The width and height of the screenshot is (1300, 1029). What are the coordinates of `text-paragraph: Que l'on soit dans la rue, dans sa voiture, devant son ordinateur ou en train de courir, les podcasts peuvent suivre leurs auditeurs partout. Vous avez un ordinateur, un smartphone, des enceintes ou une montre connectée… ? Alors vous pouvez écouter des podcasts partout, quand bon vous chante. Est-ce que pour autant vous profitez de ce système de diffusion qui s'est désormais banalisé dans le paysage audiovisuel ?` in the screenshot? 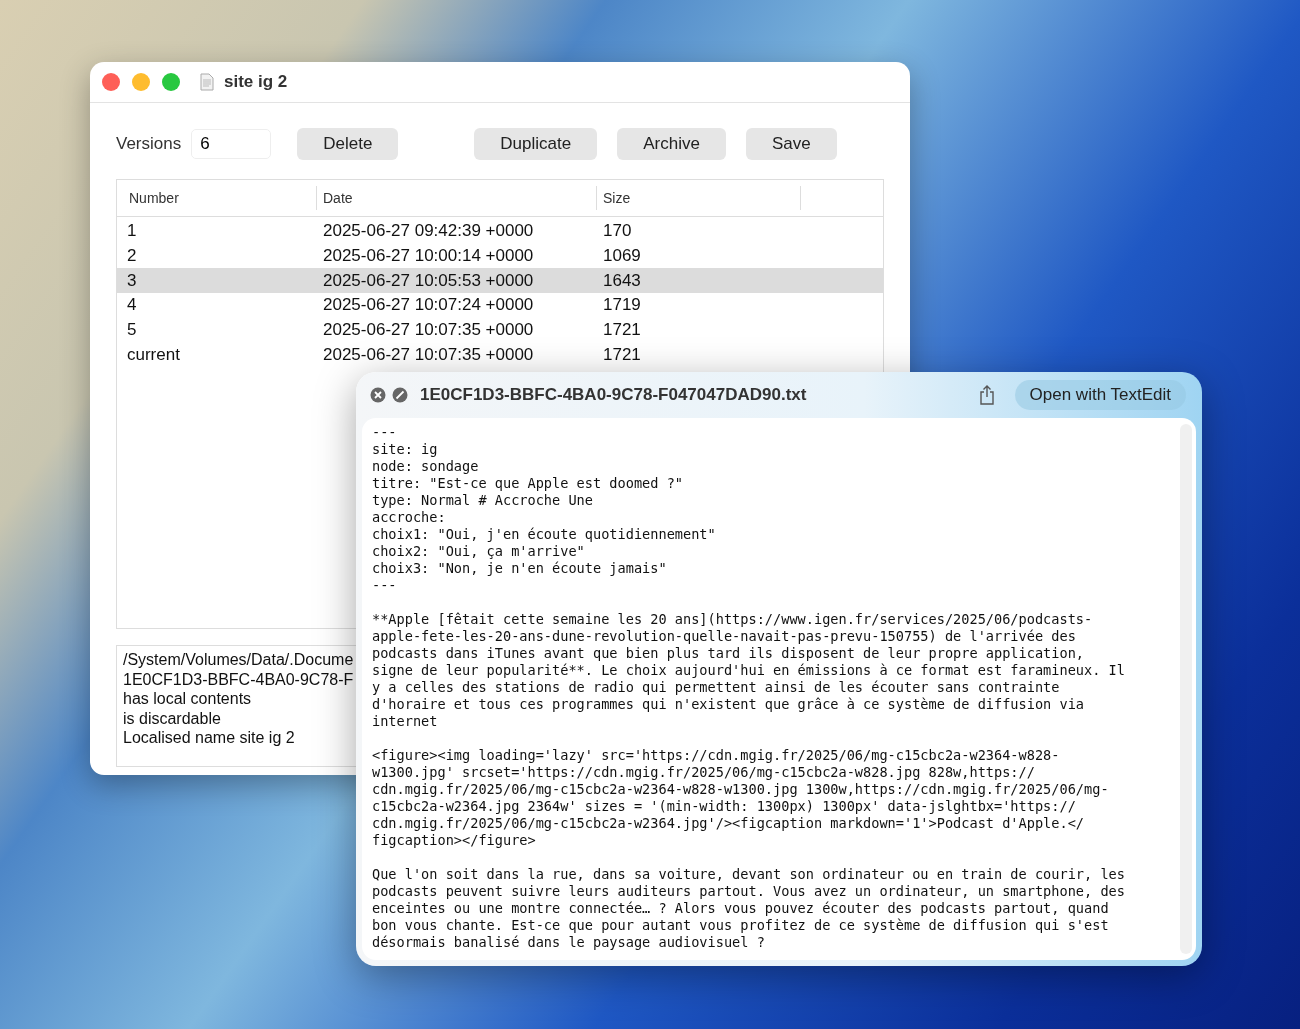 It's located at (749, 908).